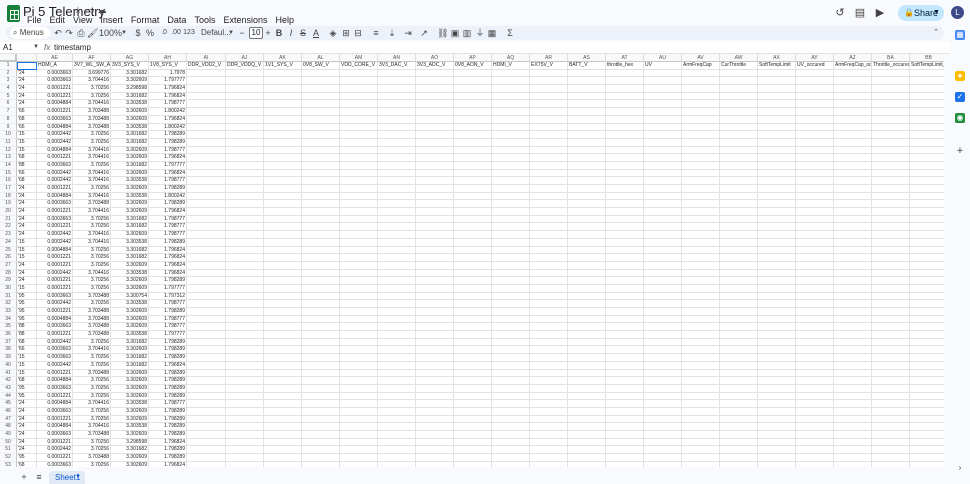 This screenshot has height=484, width=970. Describe the element at coordinates (27, 58) in the screenshot. I see `column-header-partial` at that location.